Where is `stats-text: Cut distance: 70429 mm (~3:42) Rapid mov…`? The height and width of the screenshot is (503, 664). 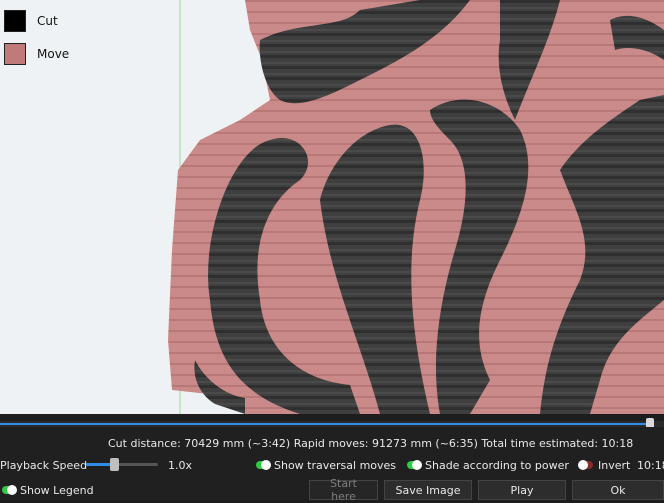
stats-text: Cut distance: 70429 mm (~3:42) Rapid mov… is located at coordinates (371, 443).